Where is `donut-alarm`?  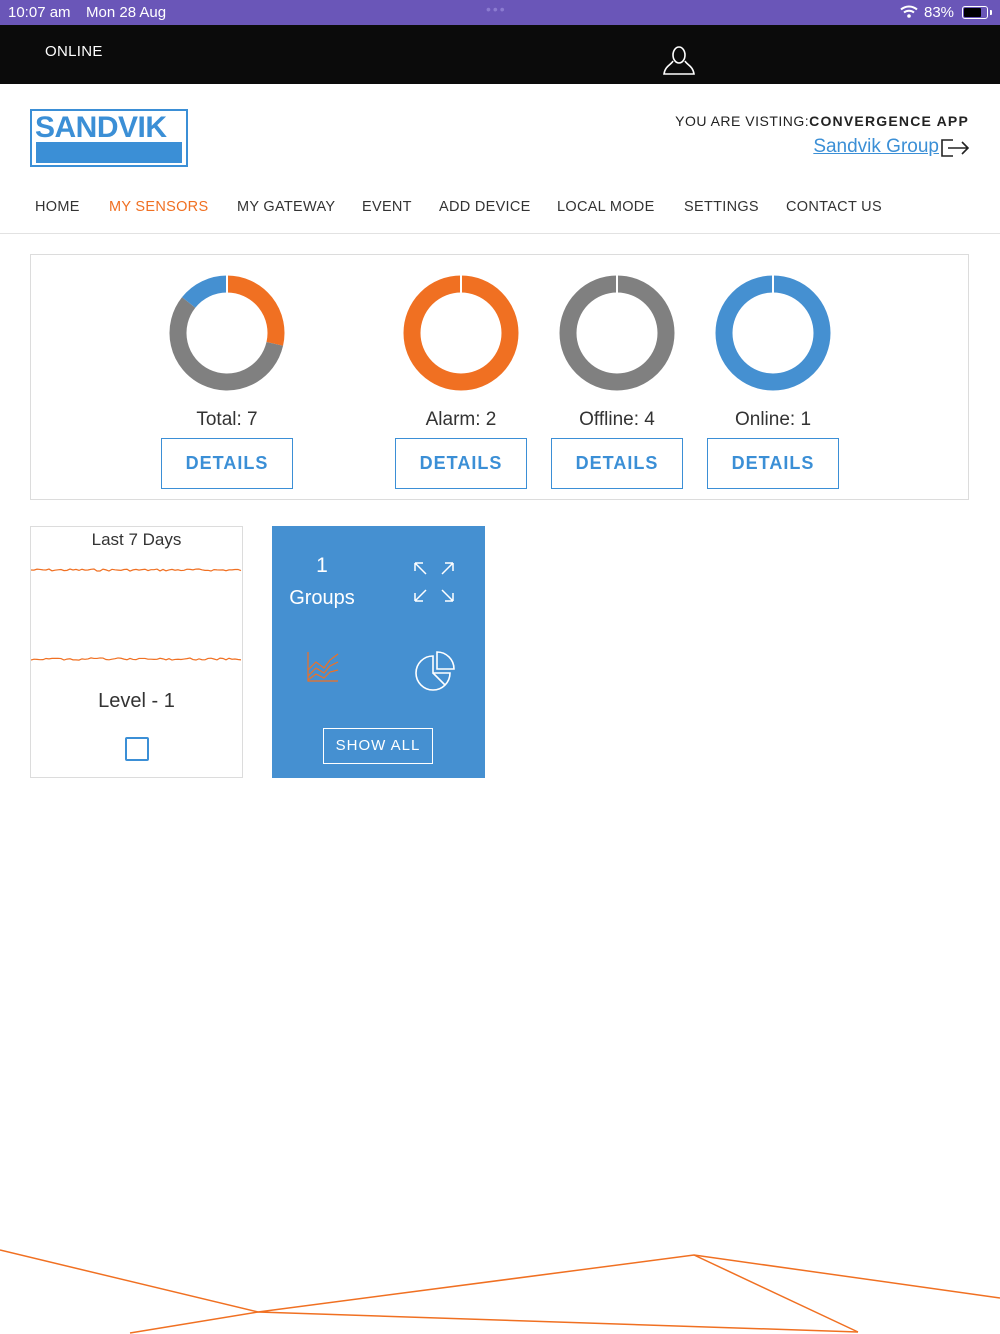
donut-alarm is located at coordinates (461, 333).